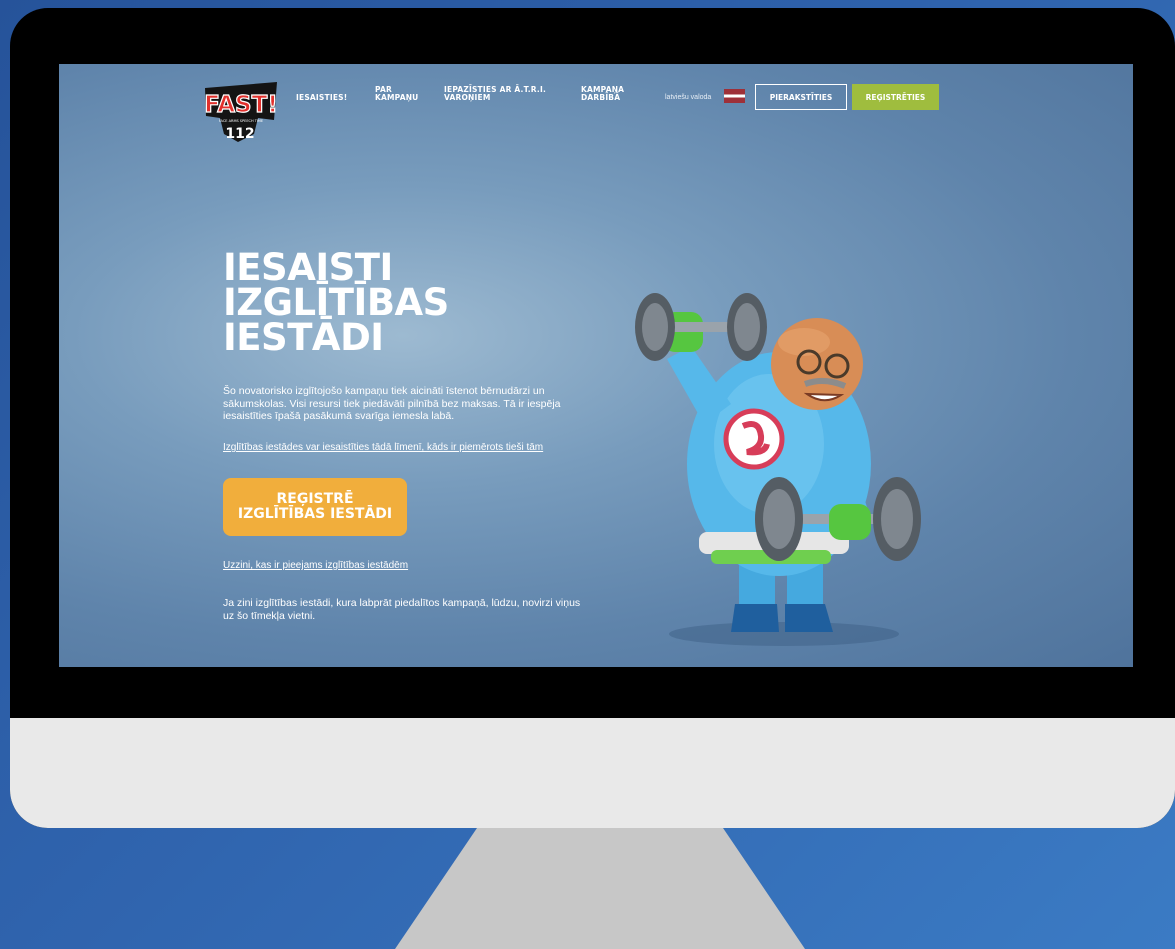 The image size is (1175, 949). I want to click on register-institution-button: REĢISTRĒ IZGLĪTĪBAS IESTĀDI, so click(315, 507).